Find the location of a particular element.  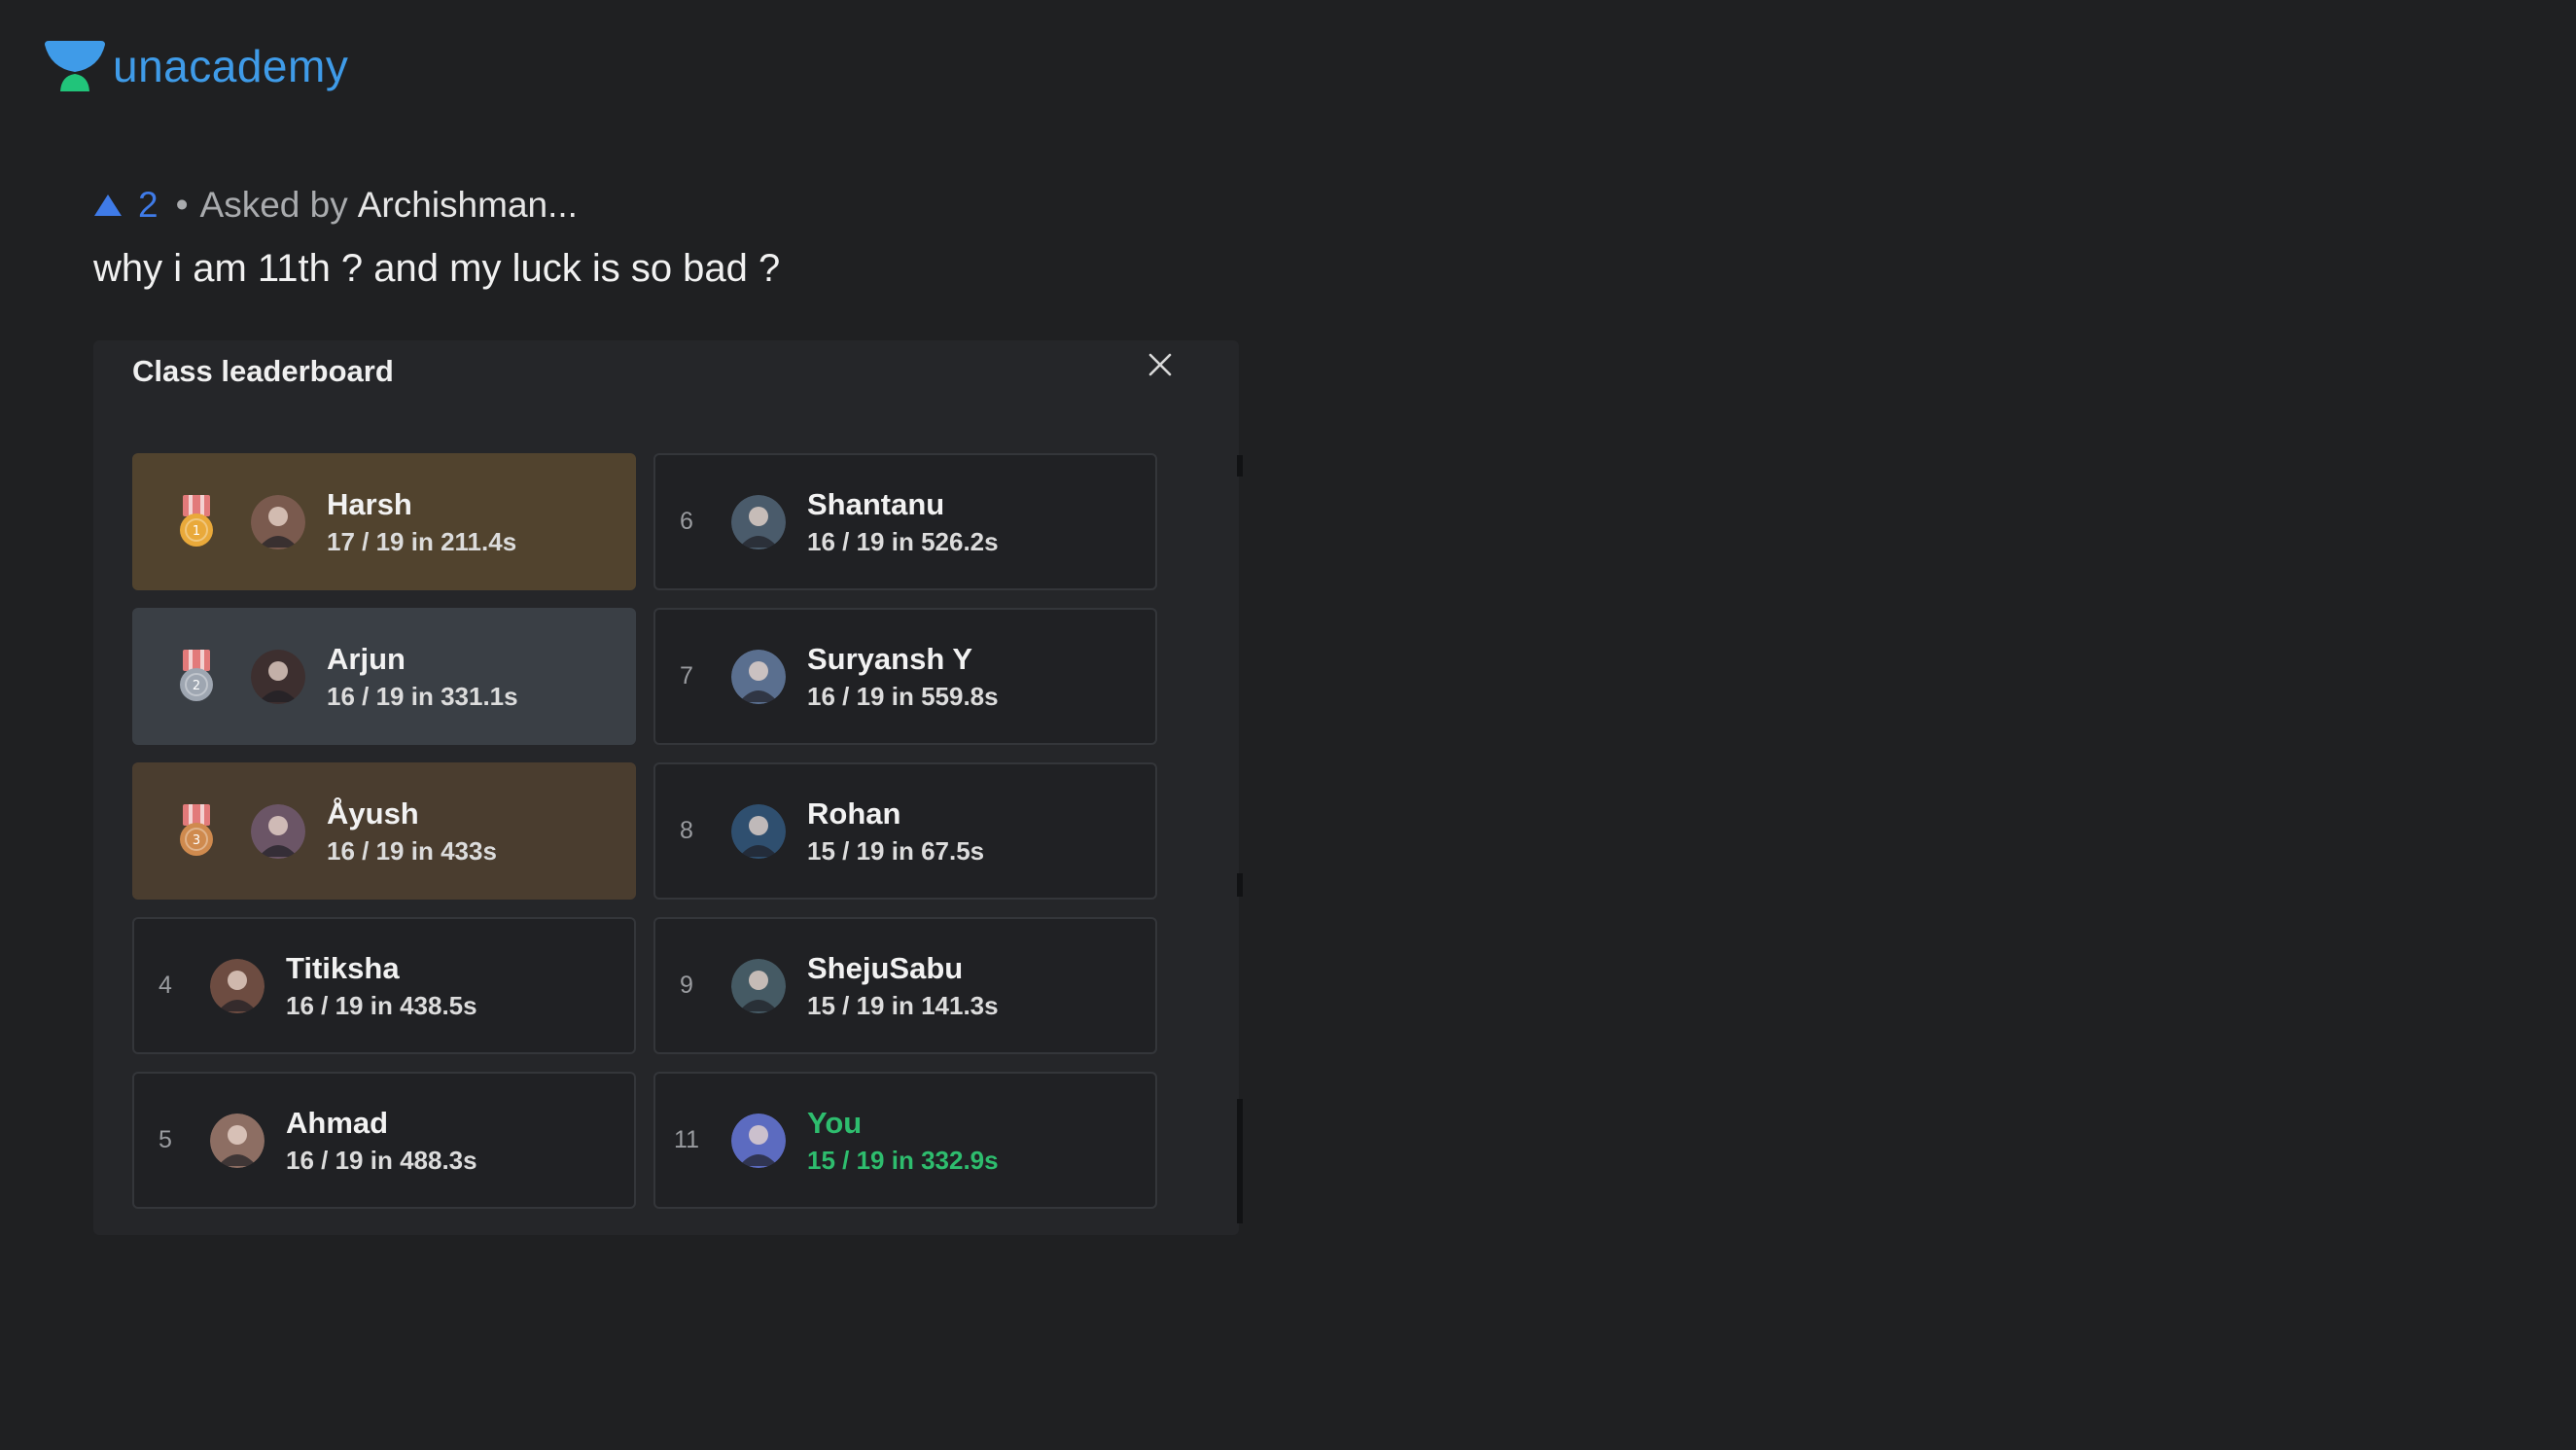

upvote-count: 2 is located at coordinates (149, 205).